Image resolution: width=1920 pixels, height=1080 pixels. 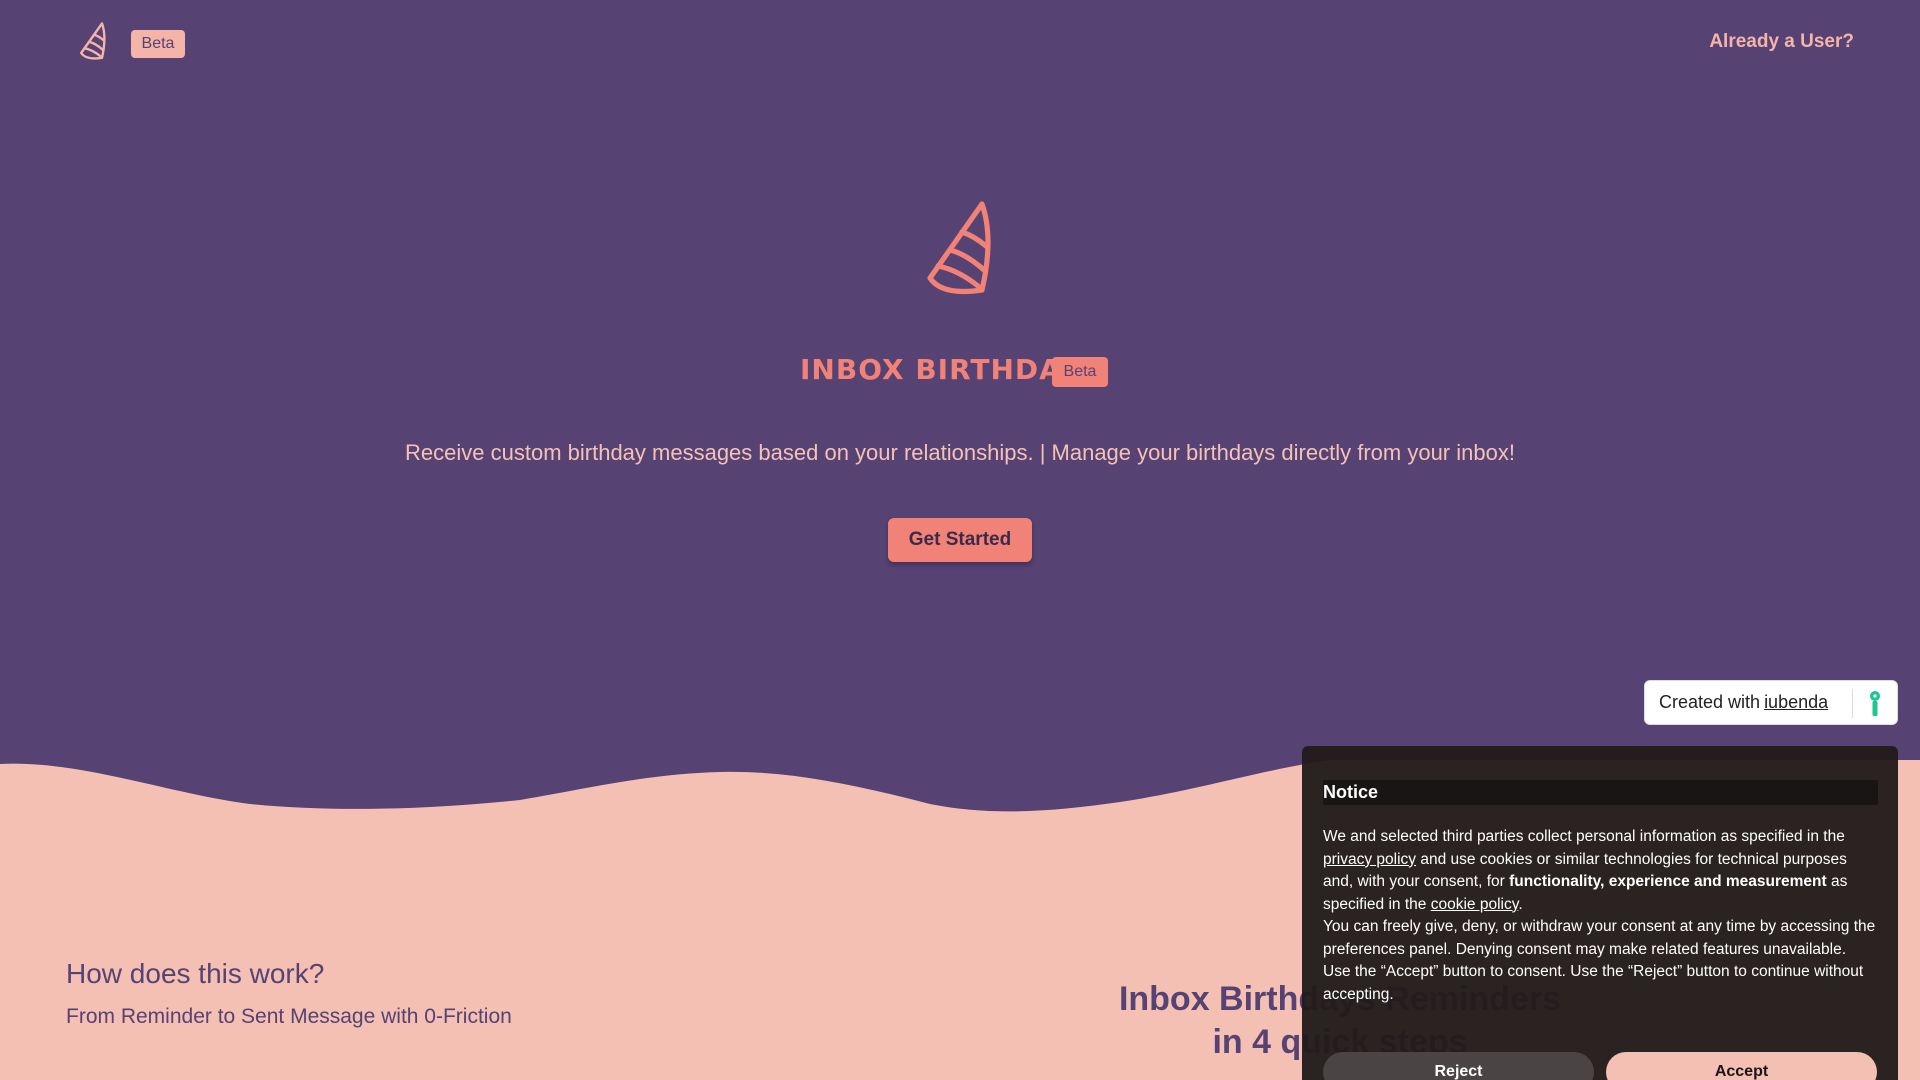 What do you see at coordinates (1741, 1066) in the screenshot?
I see `accept-button: Accept` at bounding box center [1741, 1066].